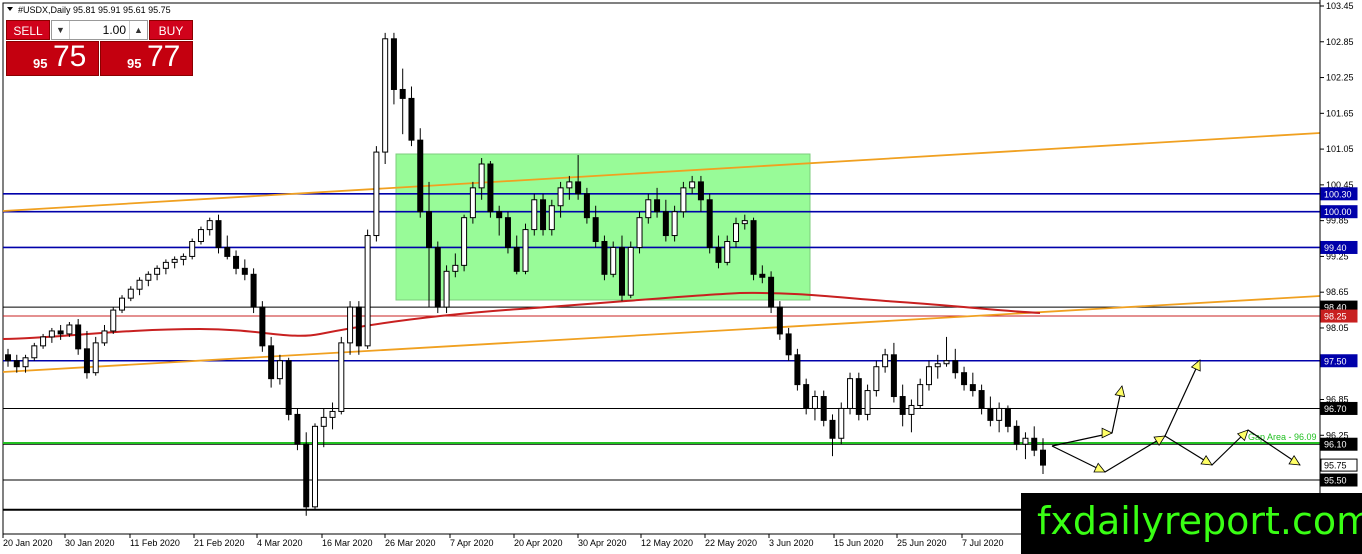 The image size is (1362, 554). I want to click on y-tick-label: 102.25, so click(1340, 78).